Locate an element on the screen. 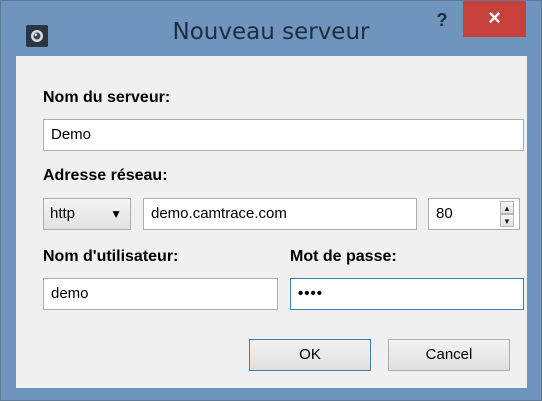 Image resolution: width=542 pixels, height=401 pixels. network-address-label: Adresse réseau: is located at coordinates (105, 175).